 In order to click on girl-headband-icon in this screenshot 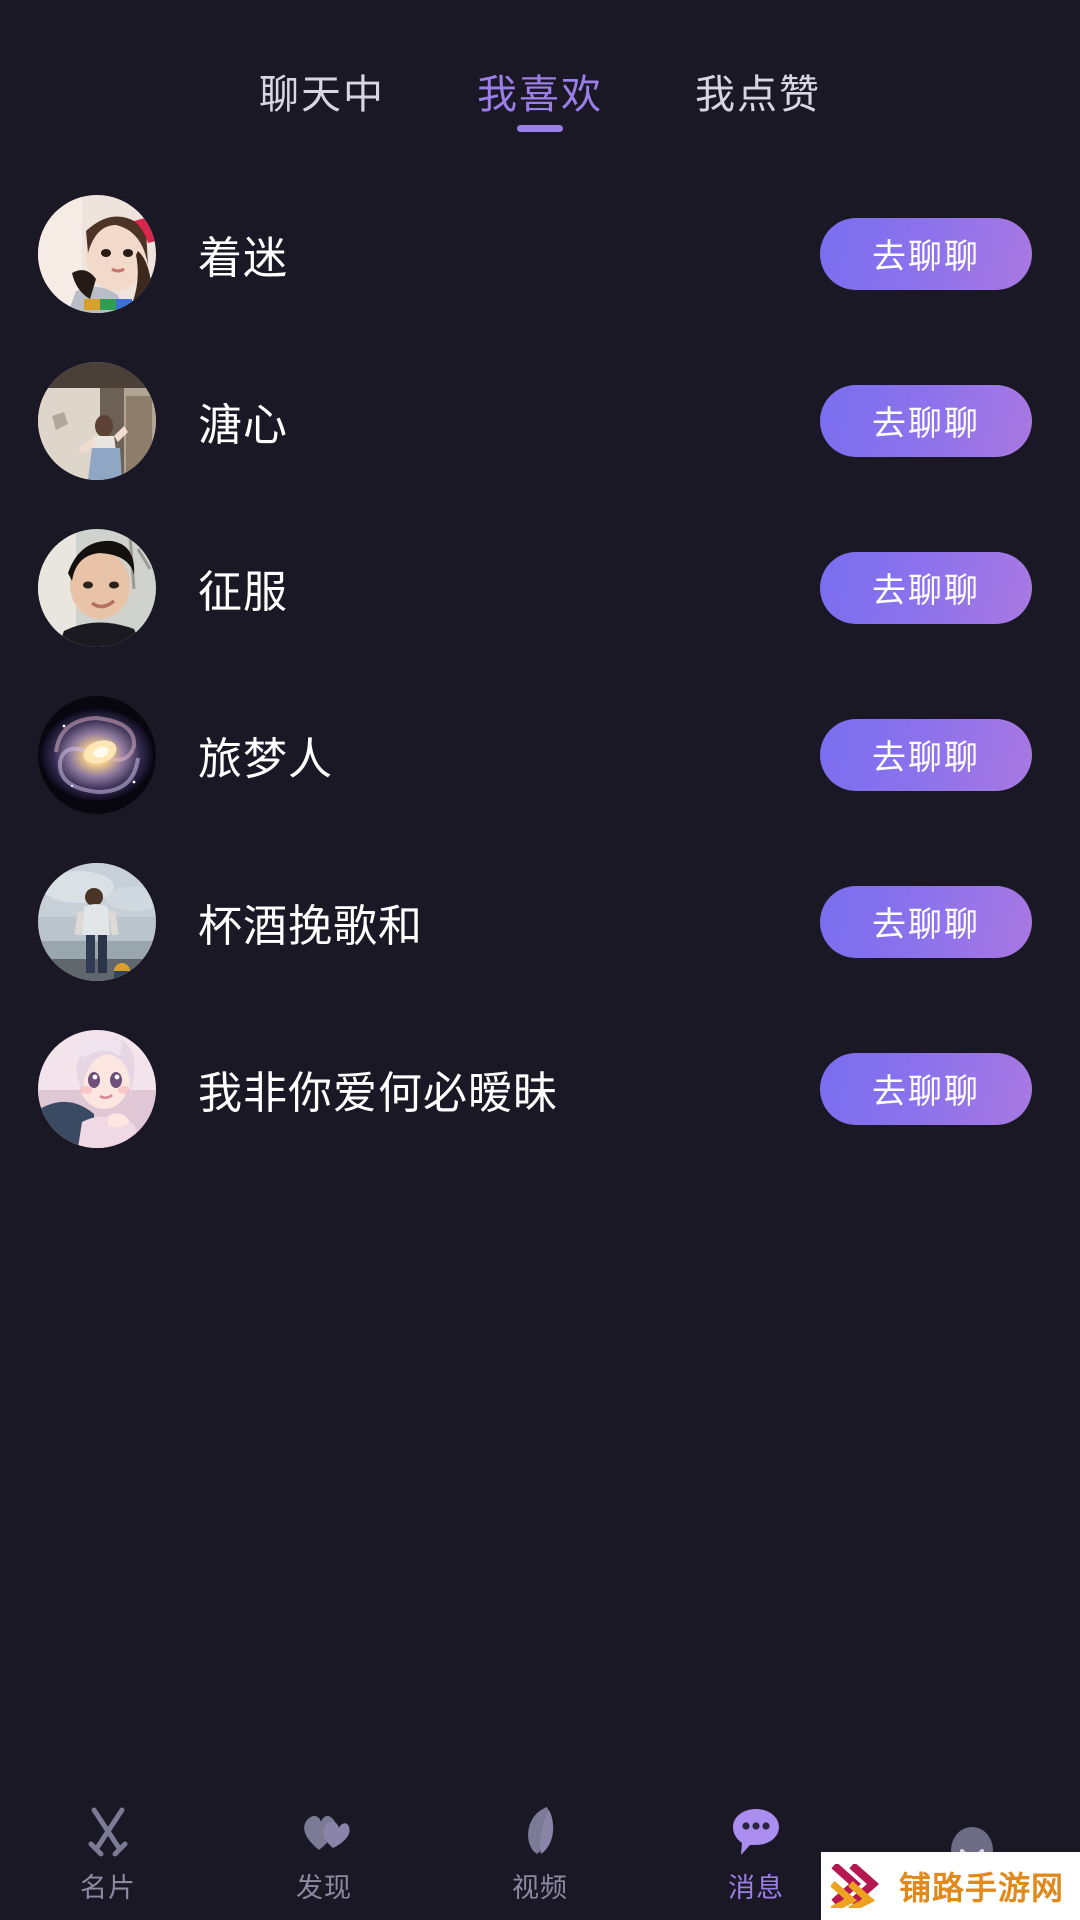, I will do `click(97, 253)`.